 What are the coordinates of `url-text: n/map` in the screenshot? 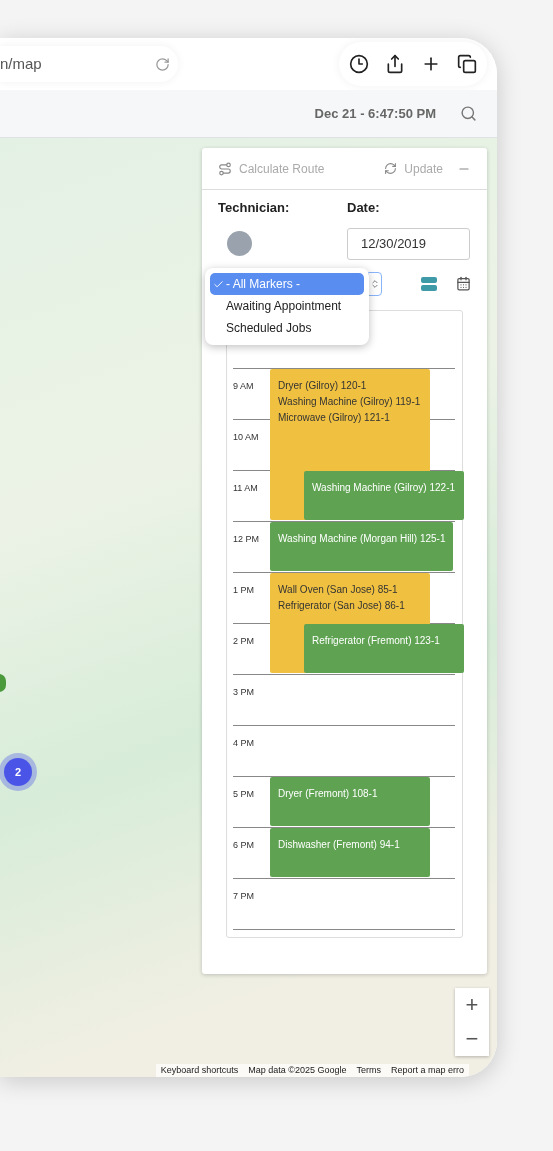 It's located at (21, 63).